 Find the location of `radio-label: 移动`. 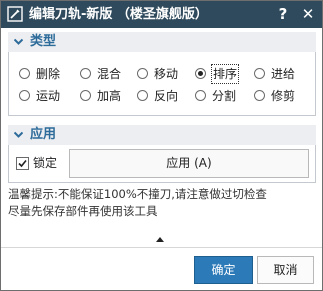

radio-label: 移动 is located at coordinates (166, 74).